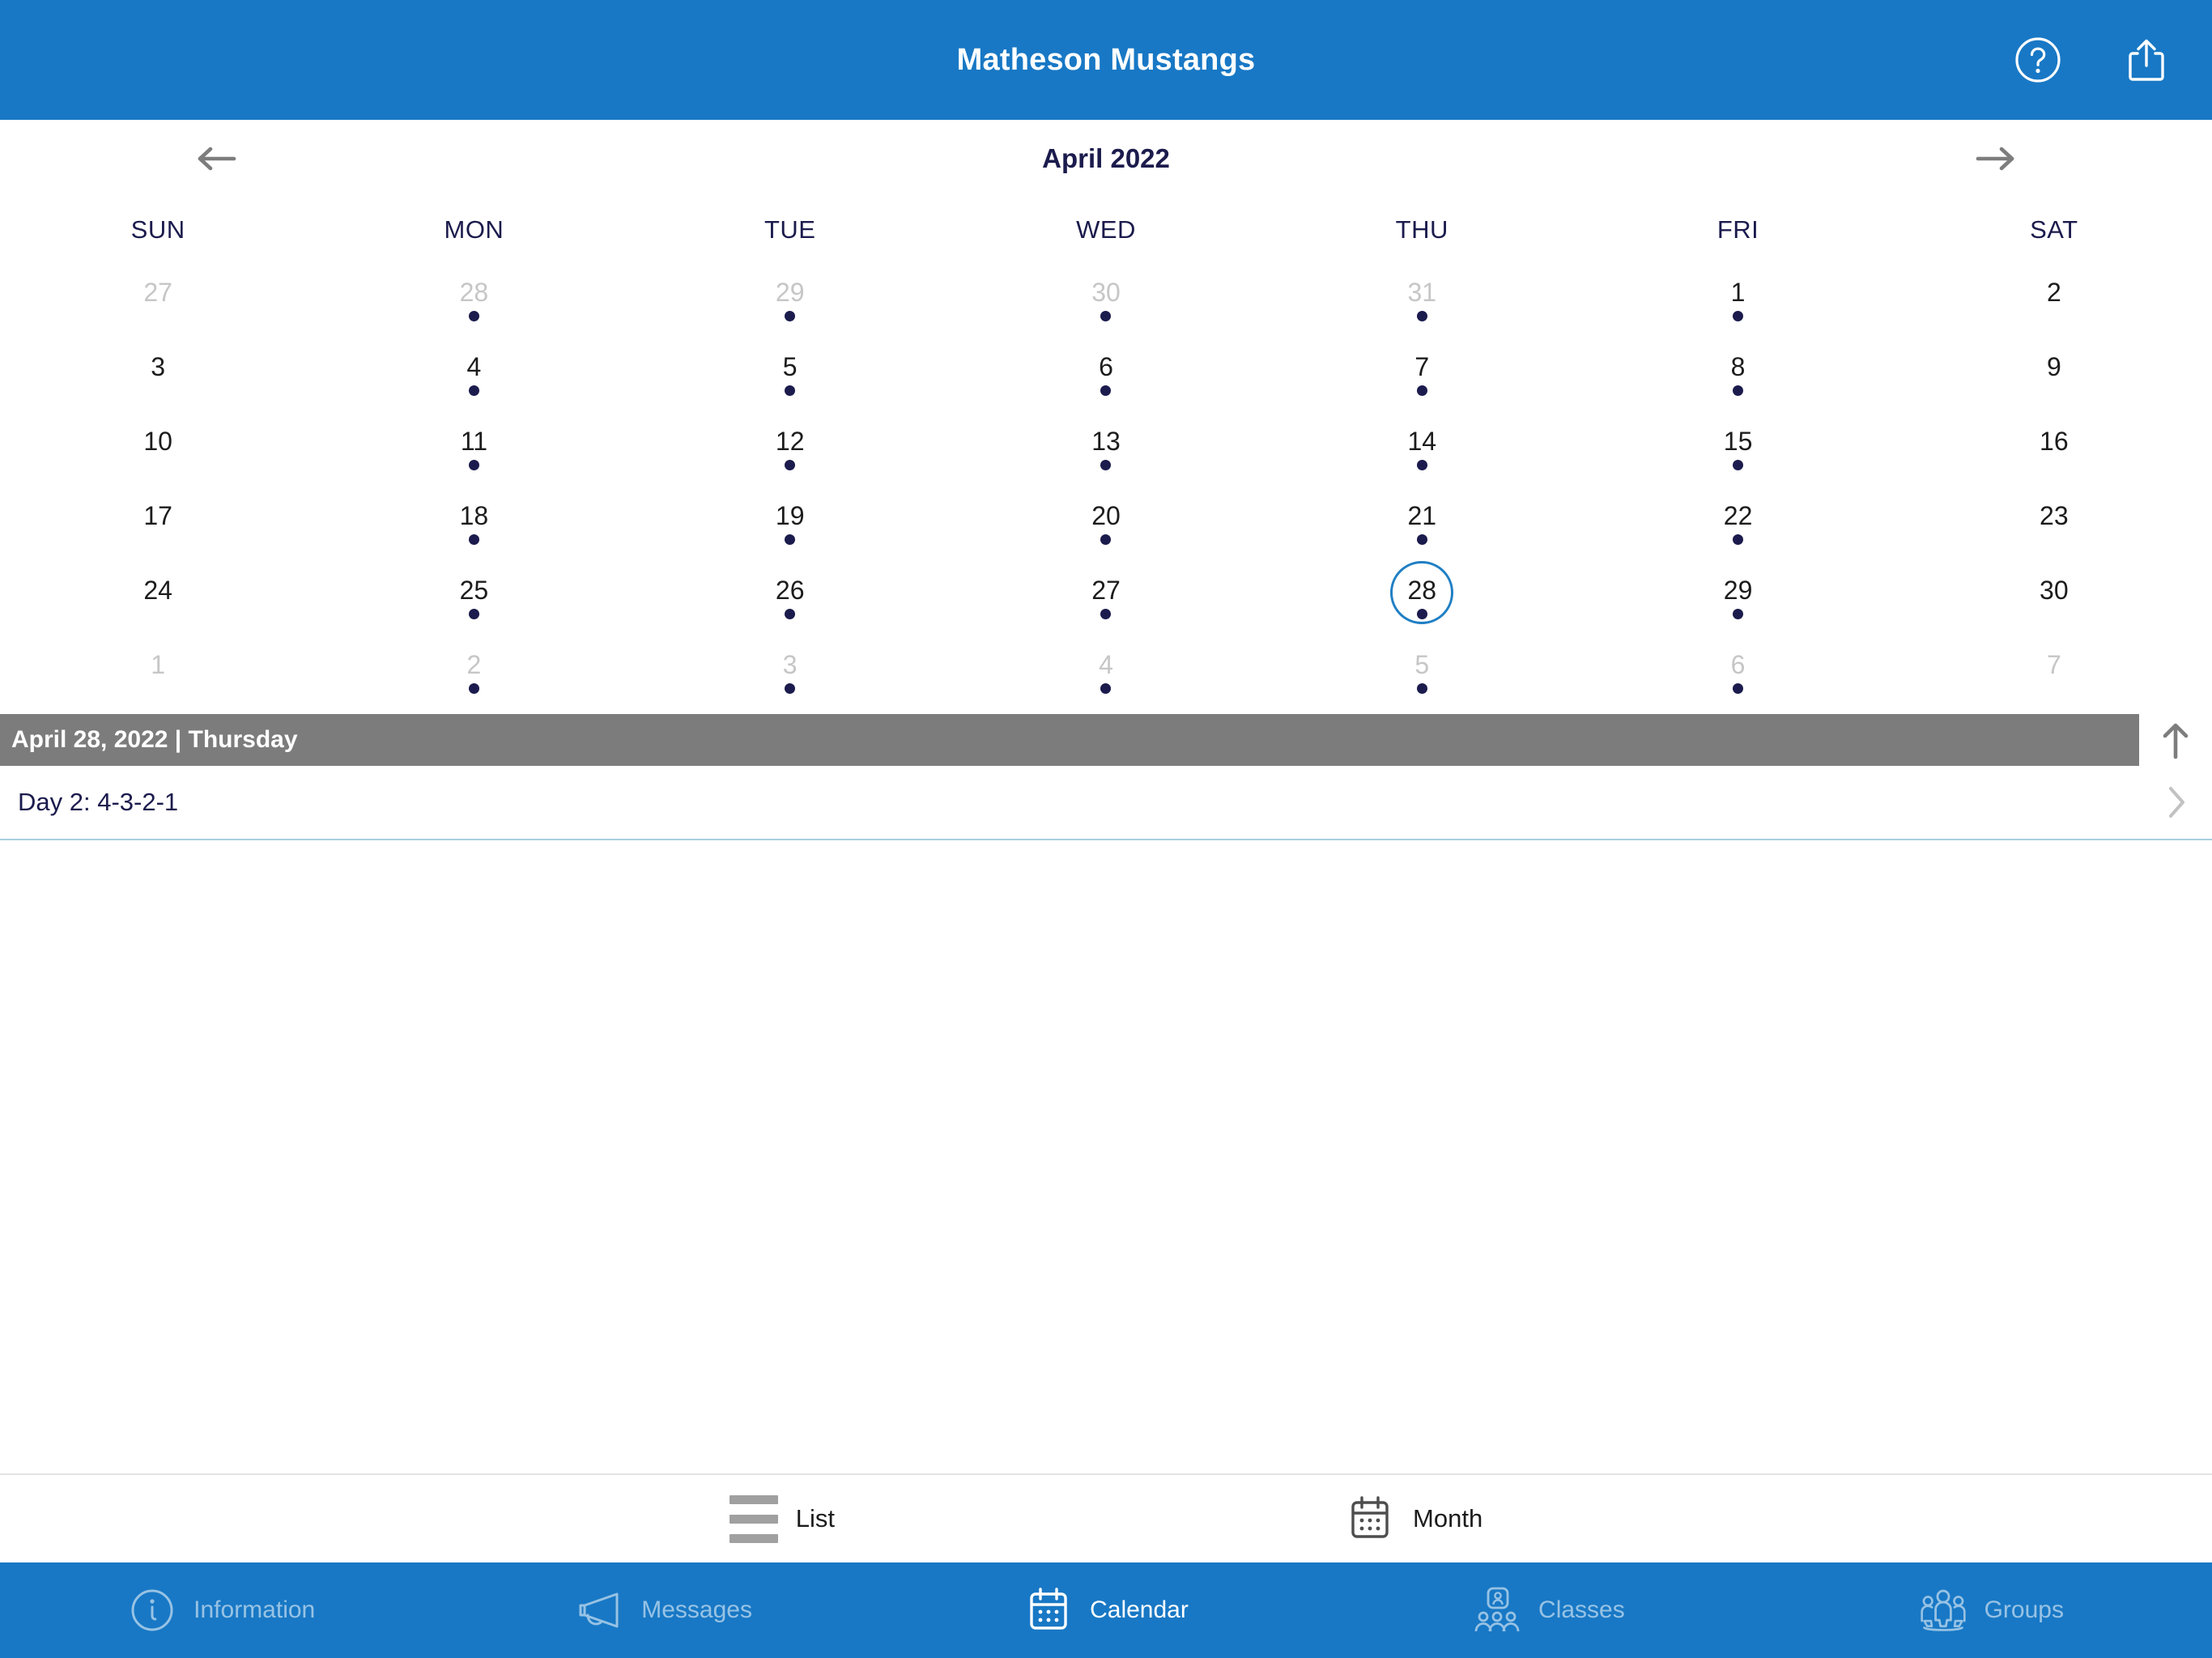 This screenshot has height=1658, width=2212. Describe the element at coordinates (790, 597) in the screenshot. I see `calendar-day-cell: 26` at that location.